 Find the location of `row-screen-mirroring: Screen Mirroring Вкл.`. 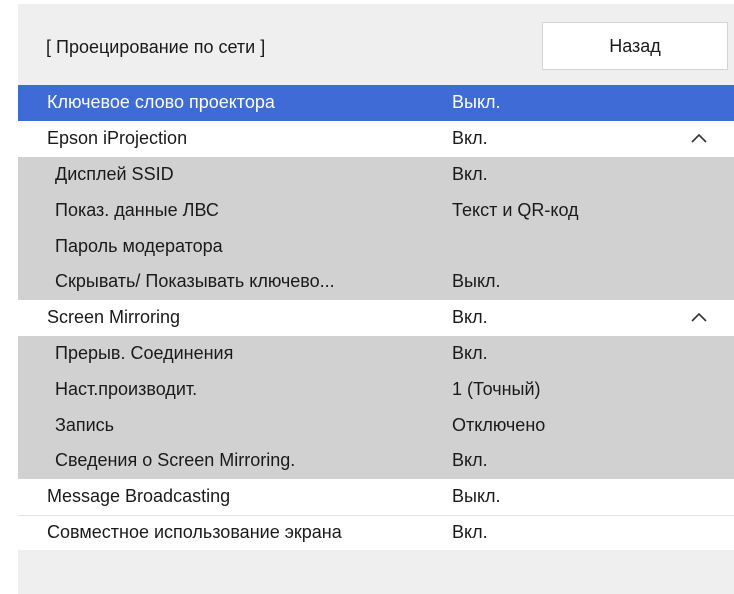

row-screen-mirroring: Screen Mirroring Вкл. is located at coordinates (376, 317).